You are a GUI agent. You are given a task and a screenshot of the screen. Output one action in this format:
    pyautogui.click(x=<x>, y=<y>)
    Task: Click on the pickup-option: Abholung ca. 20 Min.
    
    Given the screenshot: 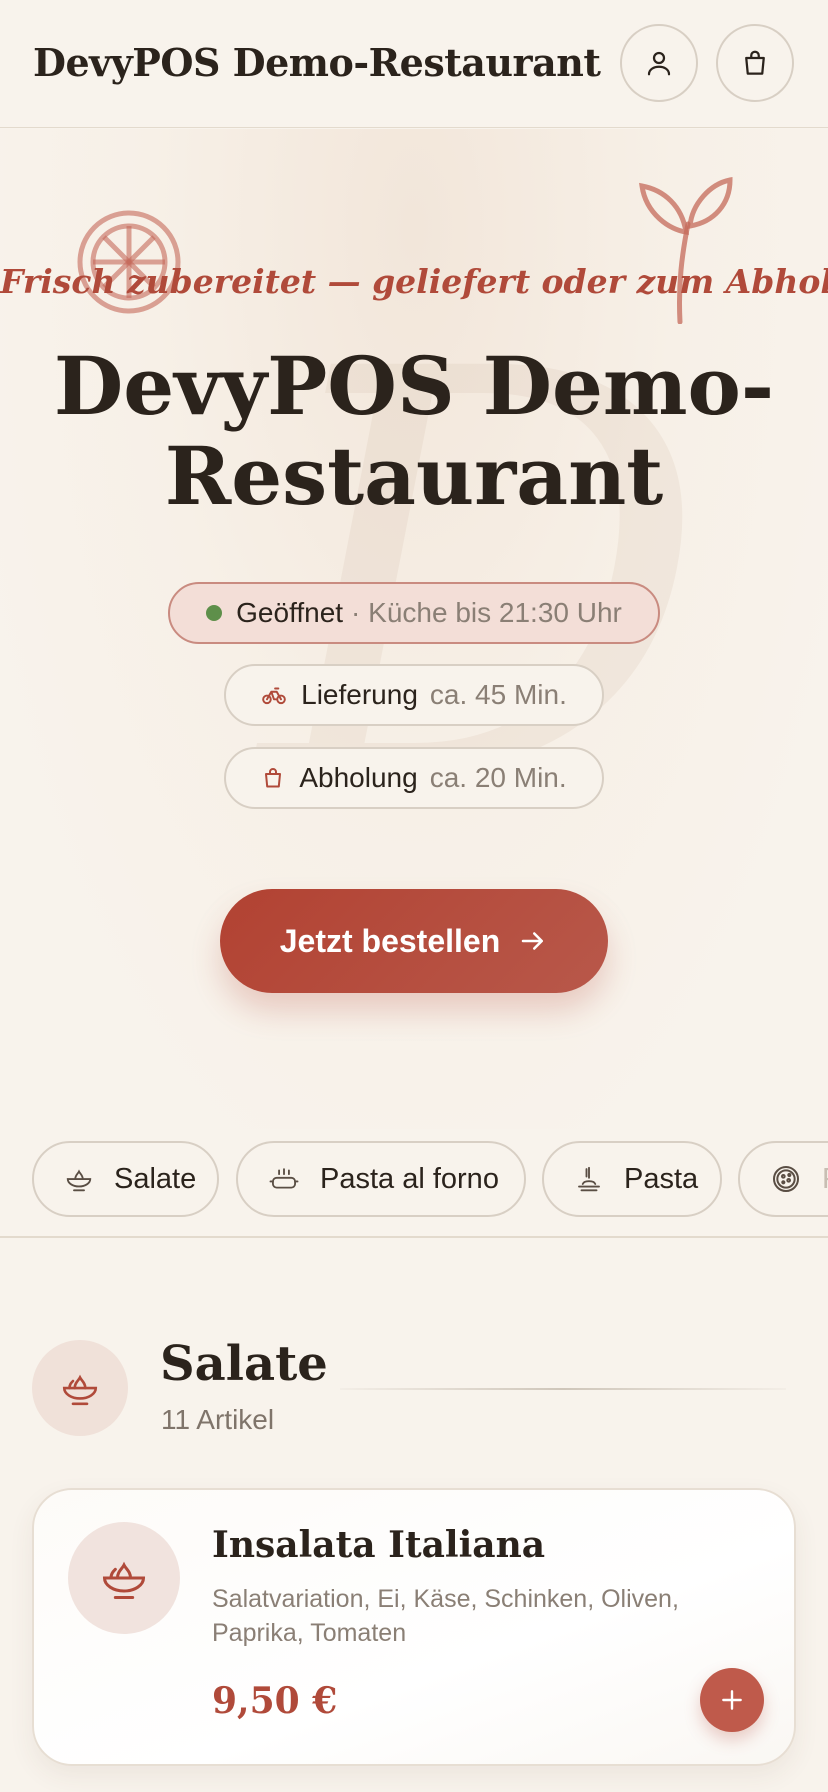 What is the action you would take?
    pyautogui.click(x=414, y=778)
    